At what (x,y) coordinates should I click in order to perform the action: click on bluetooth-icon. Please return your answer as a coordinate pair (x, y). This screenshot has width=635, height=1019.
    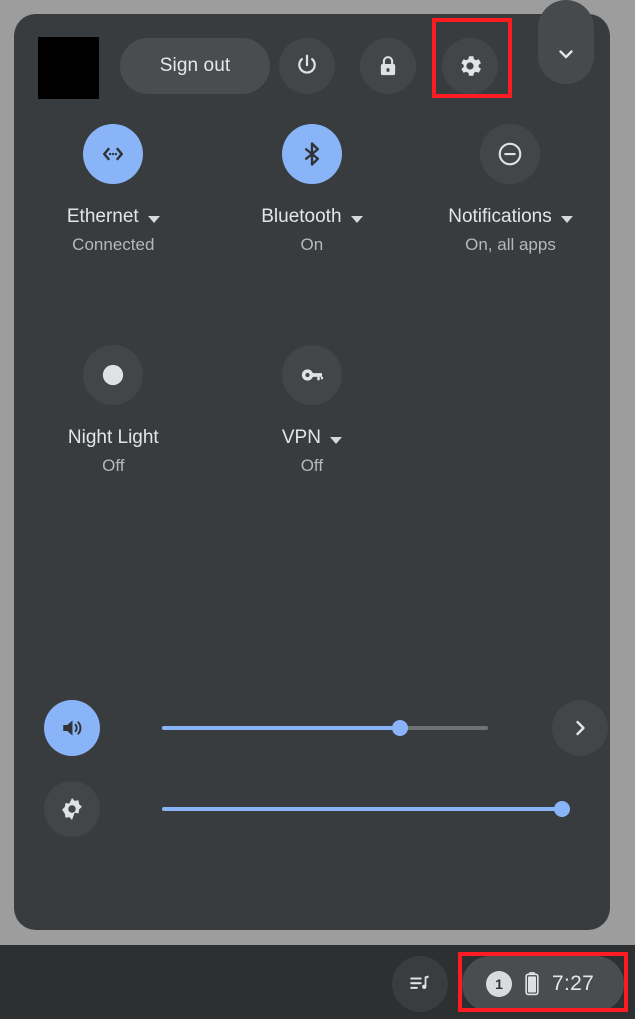
    Looking at the image, I should click on (312, 154).